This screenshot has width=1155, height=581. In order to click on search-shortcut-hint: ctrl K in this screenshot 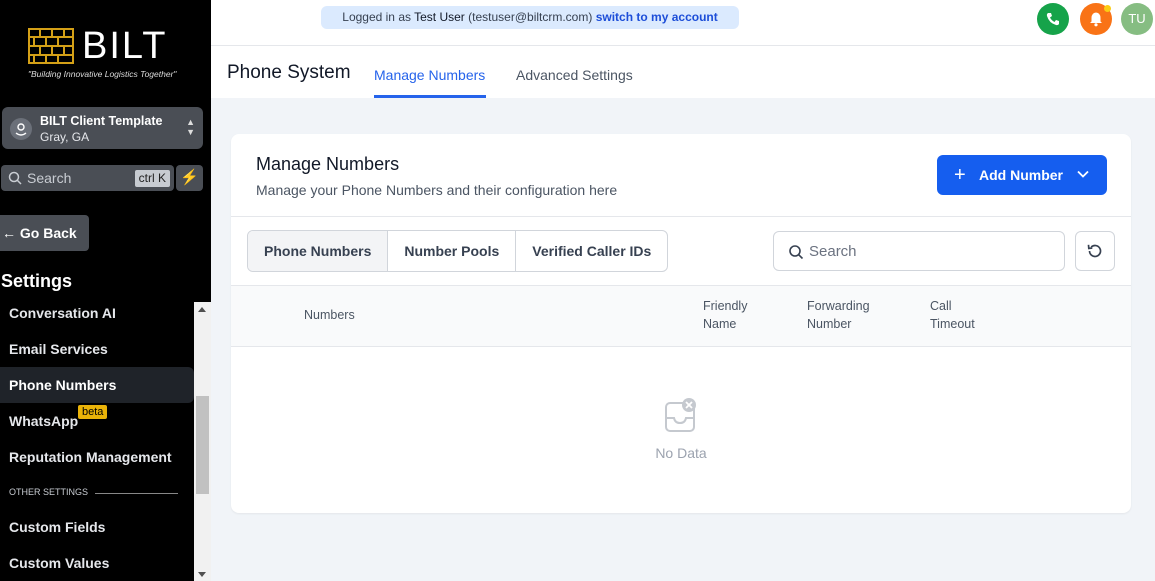, I will do `click(152, 178)`.